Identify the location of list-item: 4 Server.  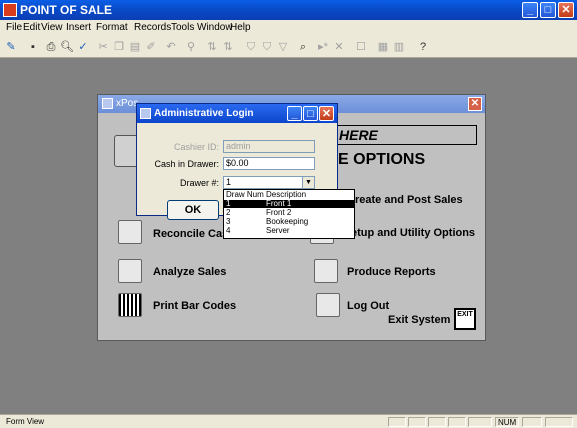
(289, 231).